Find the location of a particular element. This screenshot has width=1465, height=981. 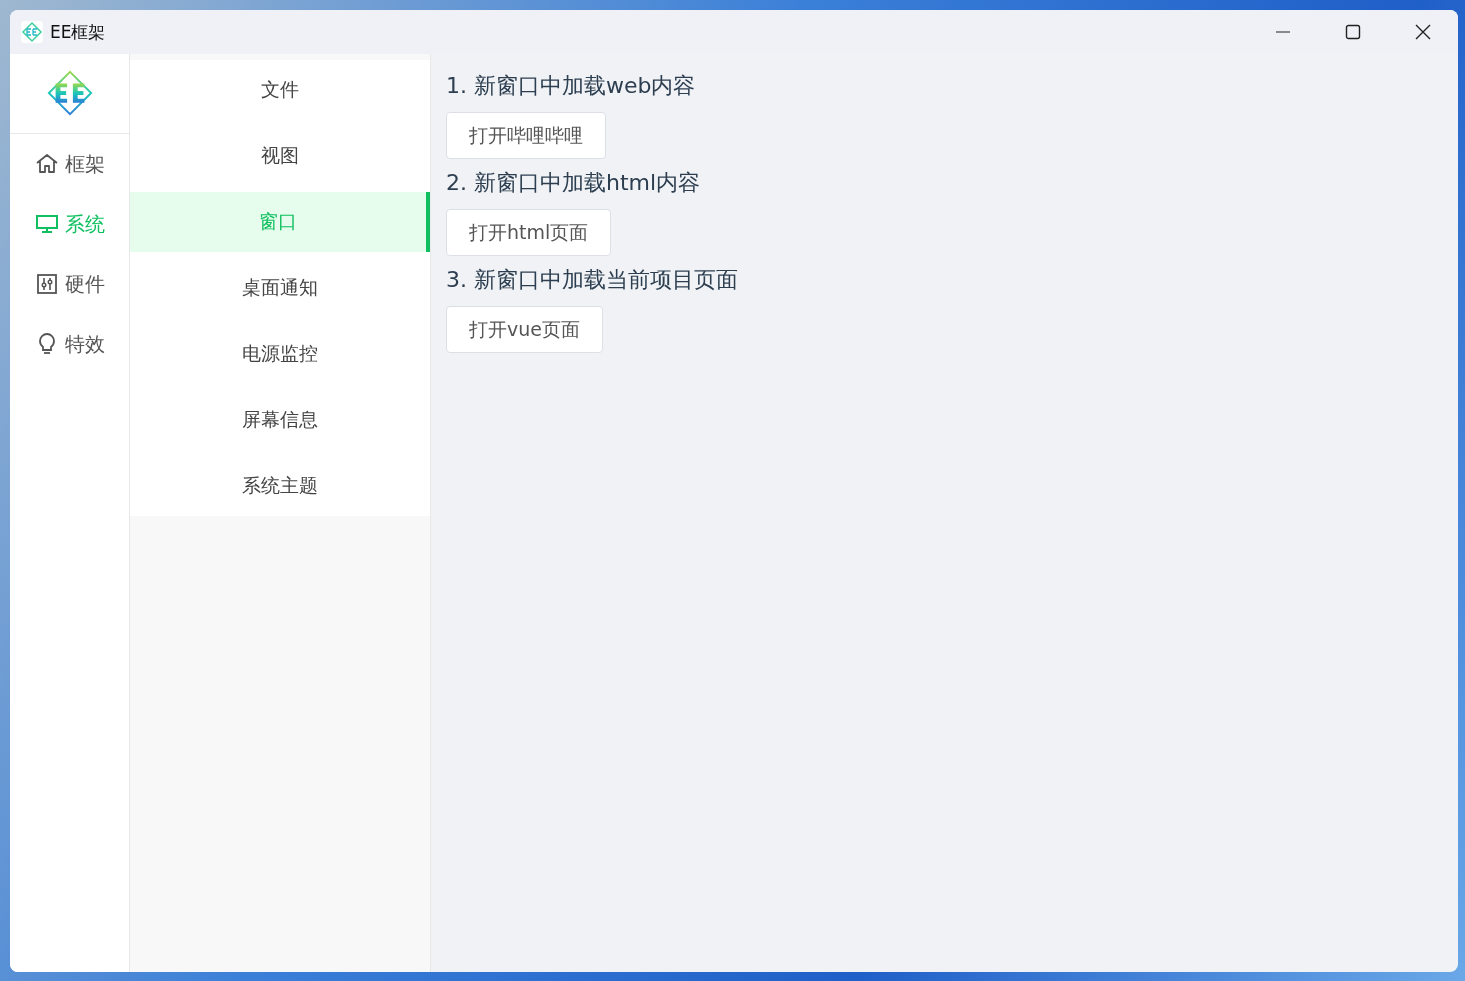

home-icon is located at coordinates (46, 164).